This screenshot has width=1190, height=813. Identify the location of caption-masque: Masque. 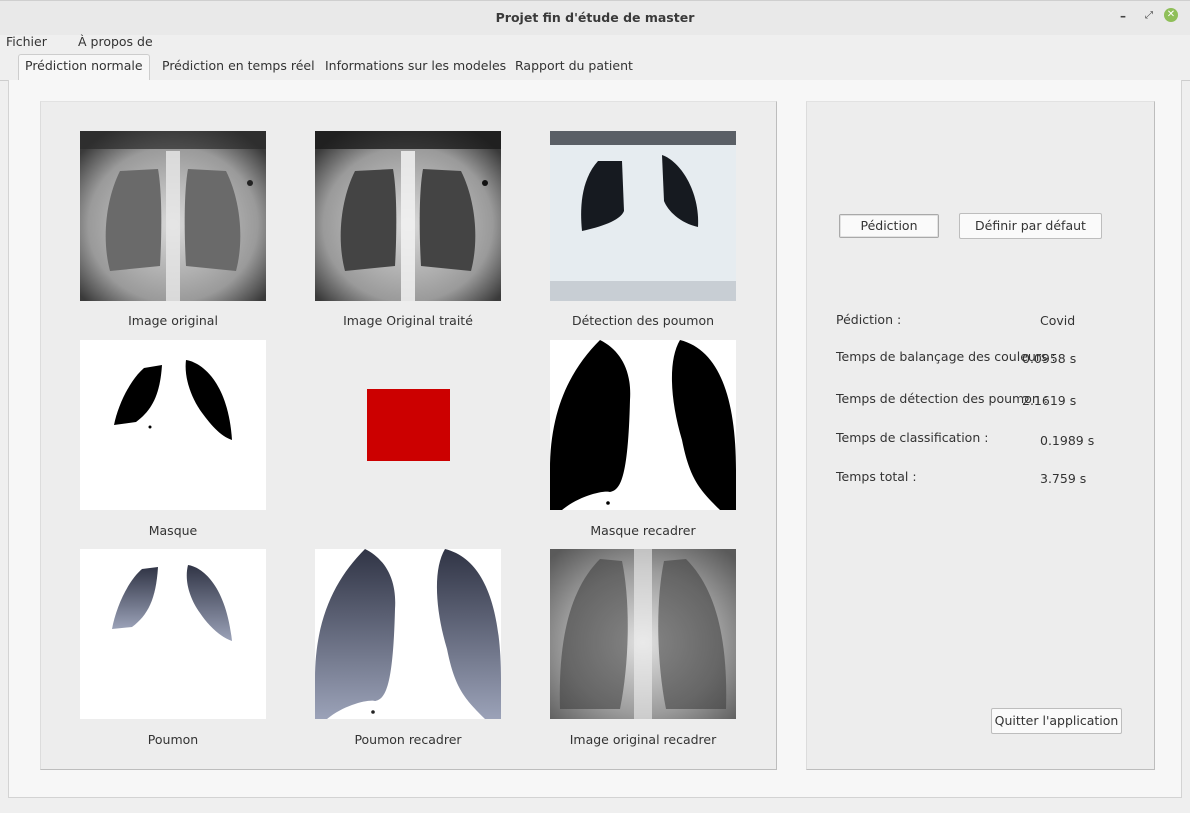
(173, 530).